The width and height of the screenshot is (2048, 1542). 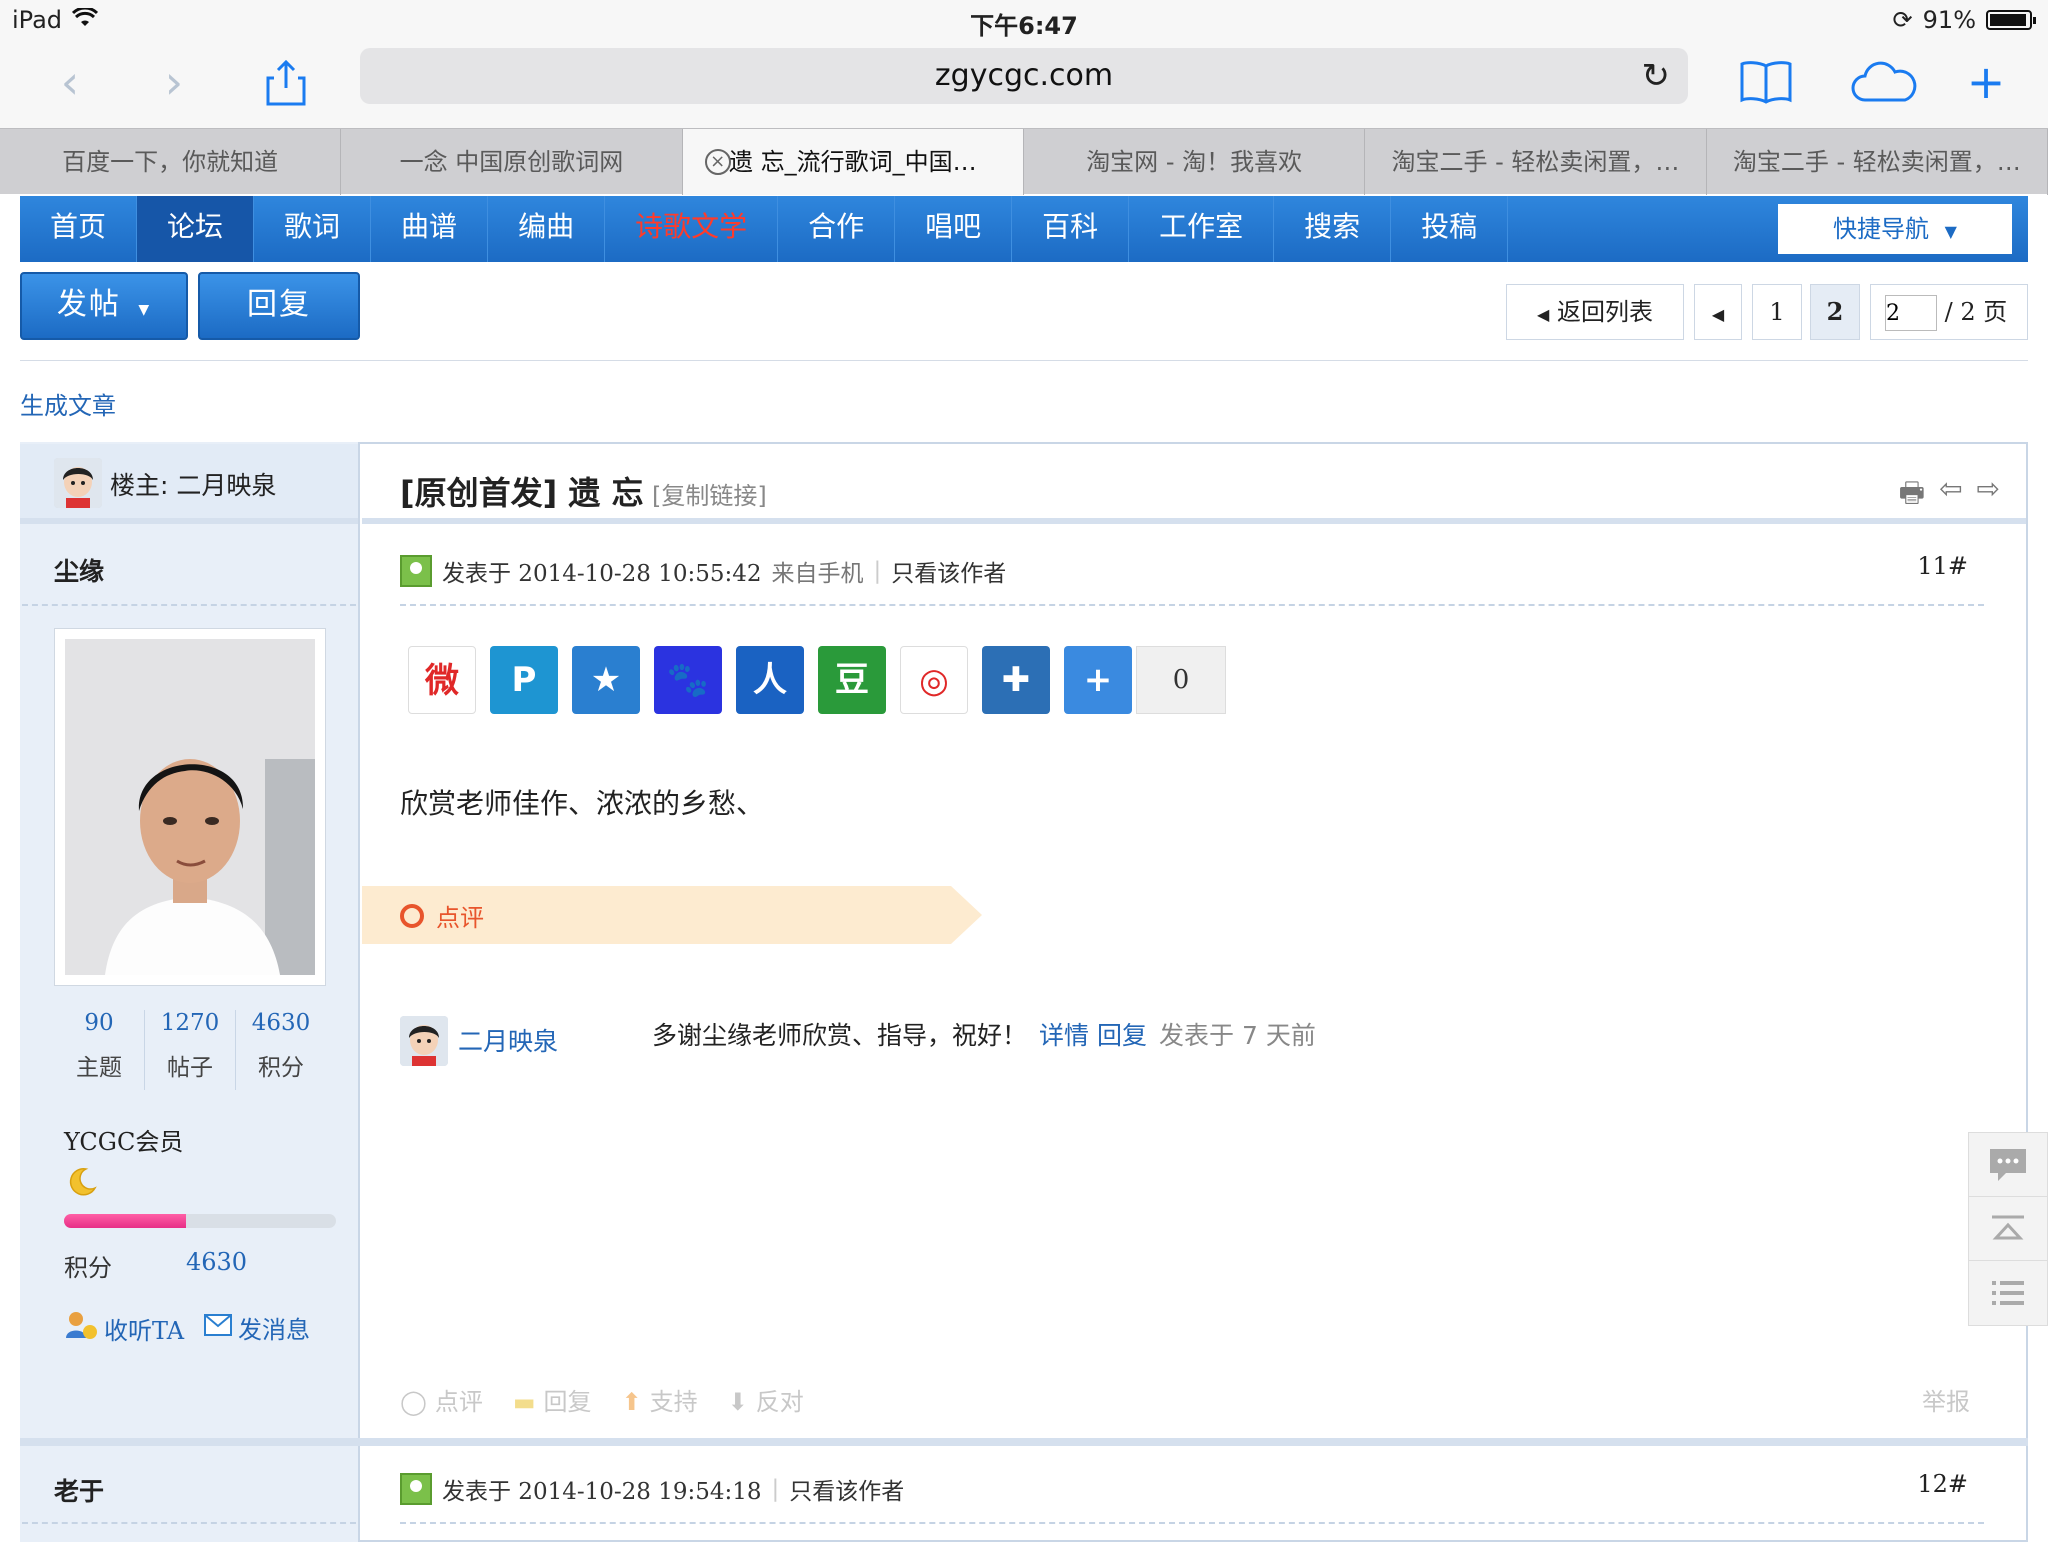 What do you see at coordinates (1895, 229) in the screenshot?
I see `quick-nav-dropdown: 快捷导航 ▼` at bounding box center [1895, 229].